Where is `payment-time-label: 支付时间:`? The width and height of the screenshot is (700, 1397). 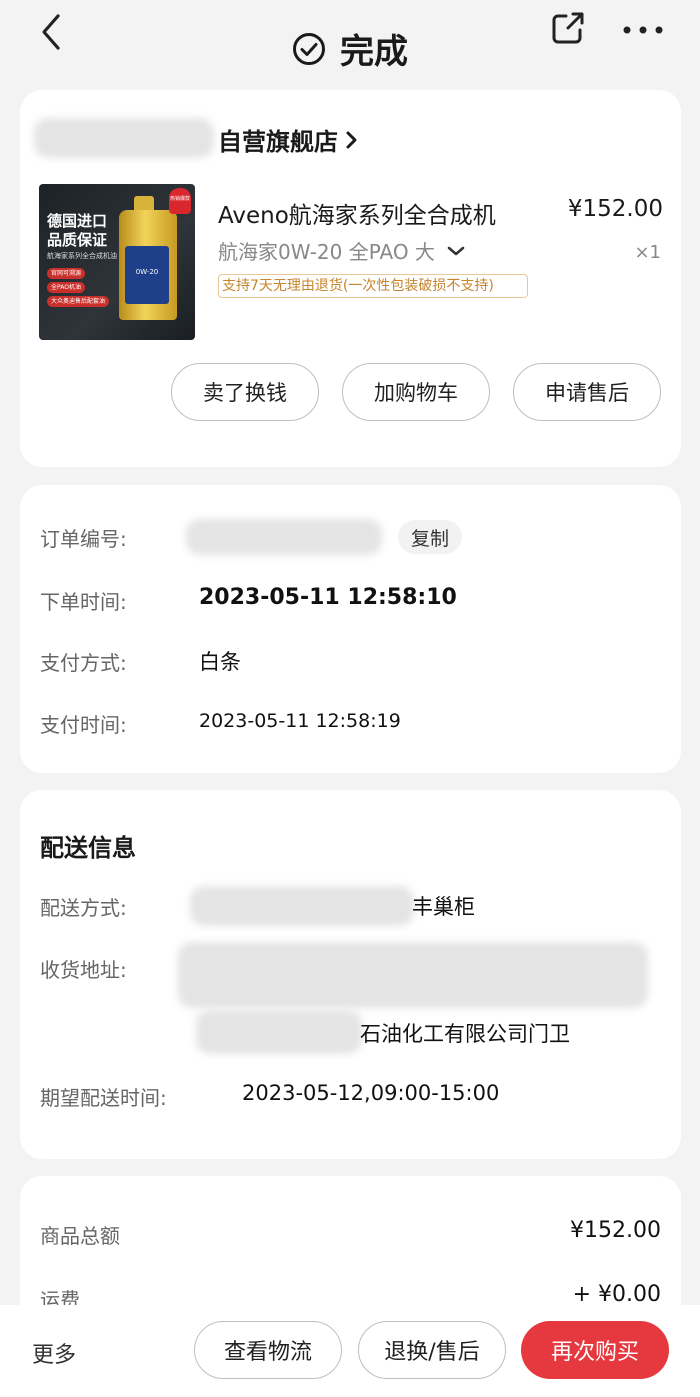 payment-time-label: 支付时间: is located at coordinates (83, 725).